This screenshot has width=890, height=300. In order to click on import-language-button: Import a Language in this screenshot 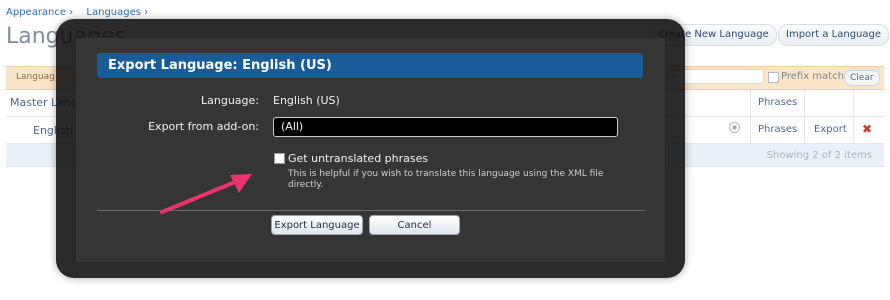, I will do `click(834, 35)`.